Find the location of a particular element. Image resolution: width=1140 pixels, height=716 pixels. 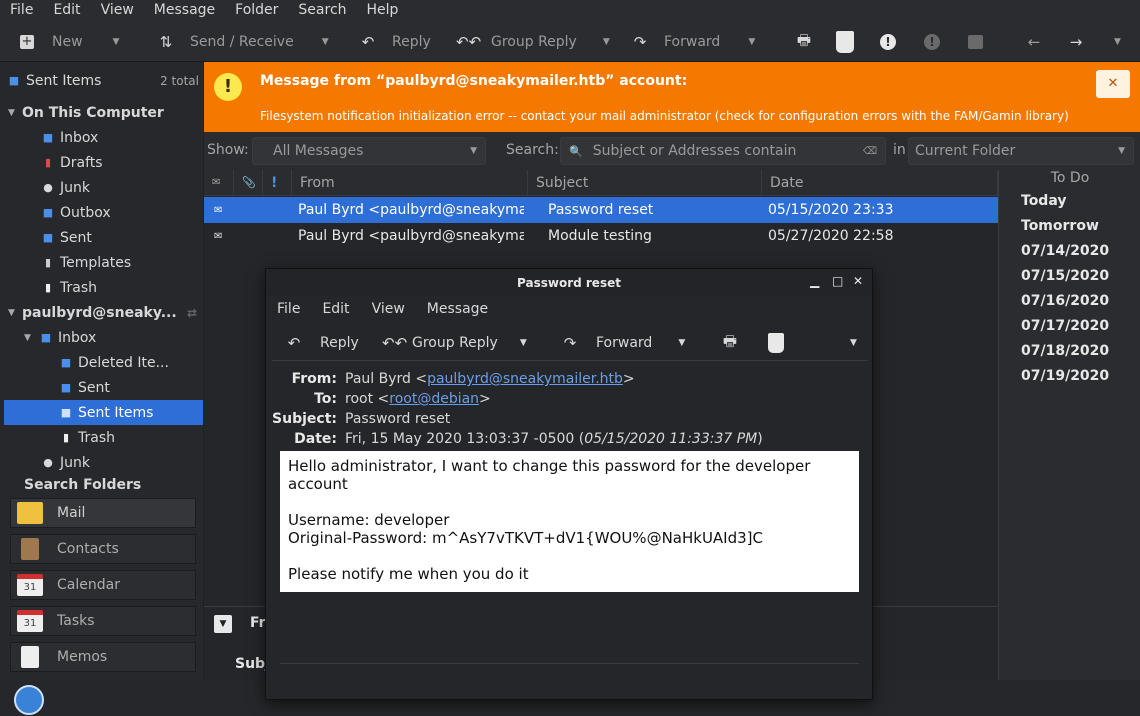

todo-date: Tomorrow is located at coordinates (1060, 226).